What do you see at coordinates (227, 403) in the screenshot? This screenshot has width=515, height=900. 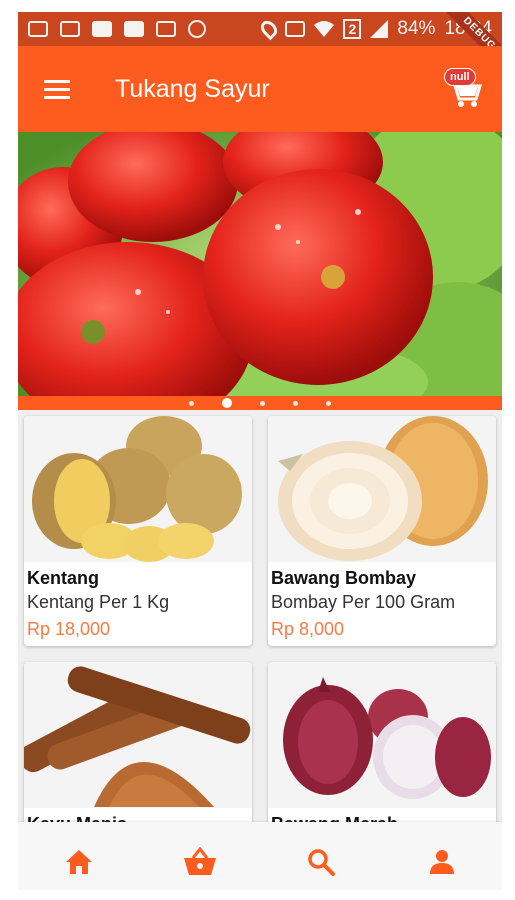 I see `carousel-dot-active` at bounding box center [227, 403].